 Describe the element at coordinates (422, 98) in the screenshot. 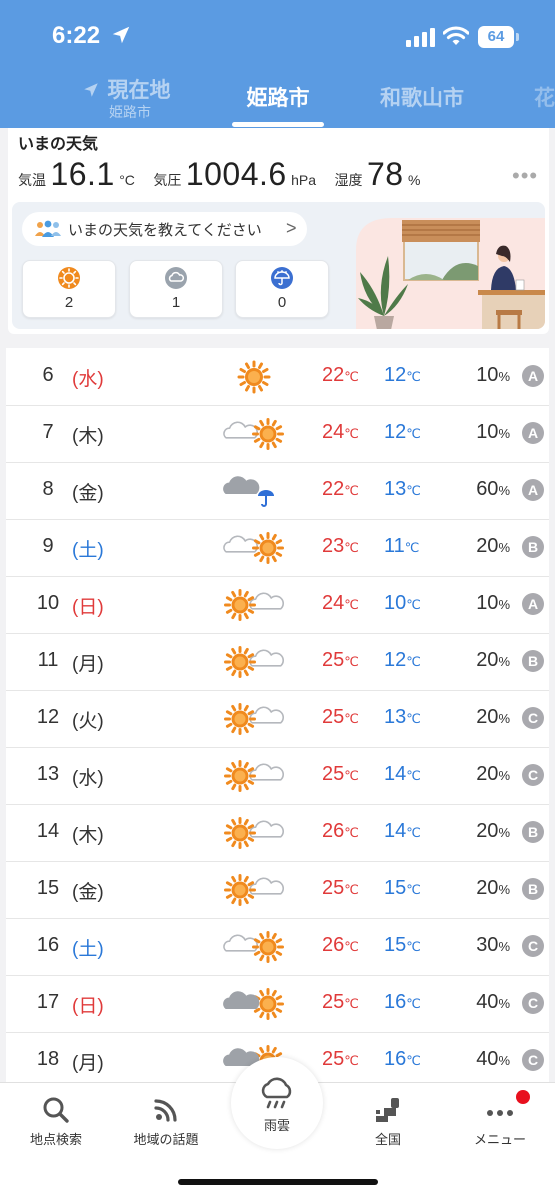

I see `tab-label: 和歌山市` at that location.